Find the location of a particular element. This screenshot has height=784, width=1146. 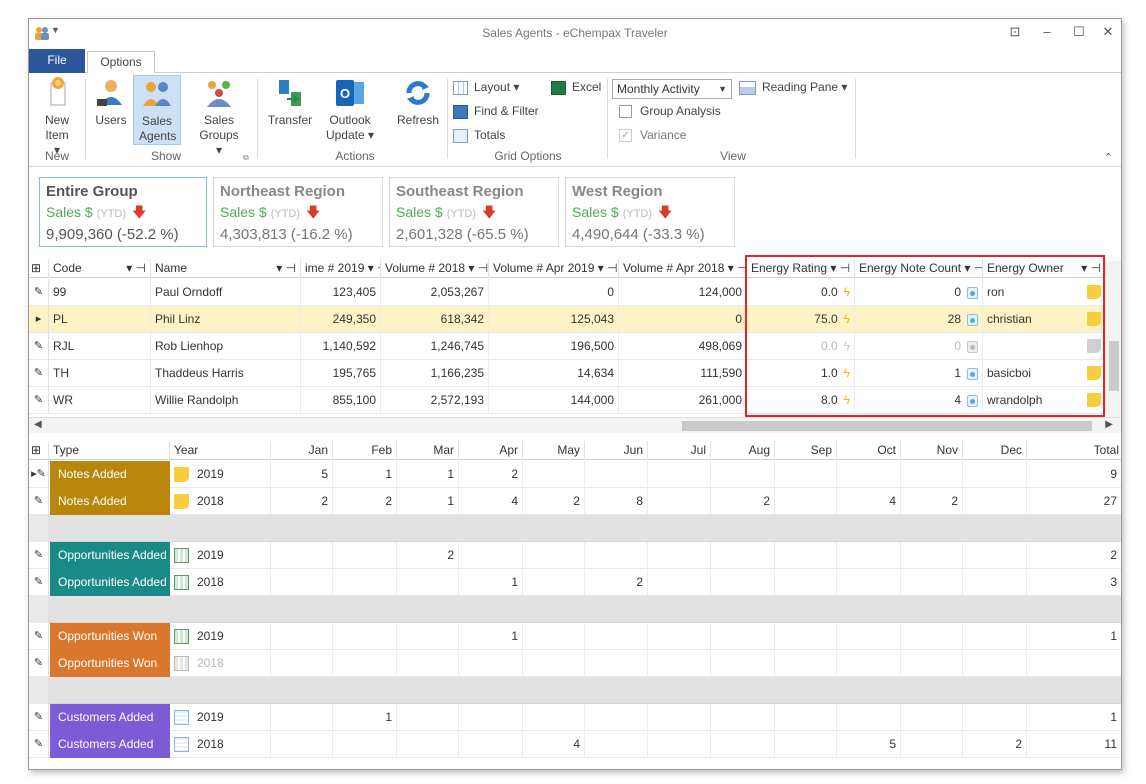

minimize-button: – is located at coordinates (1047, 31).